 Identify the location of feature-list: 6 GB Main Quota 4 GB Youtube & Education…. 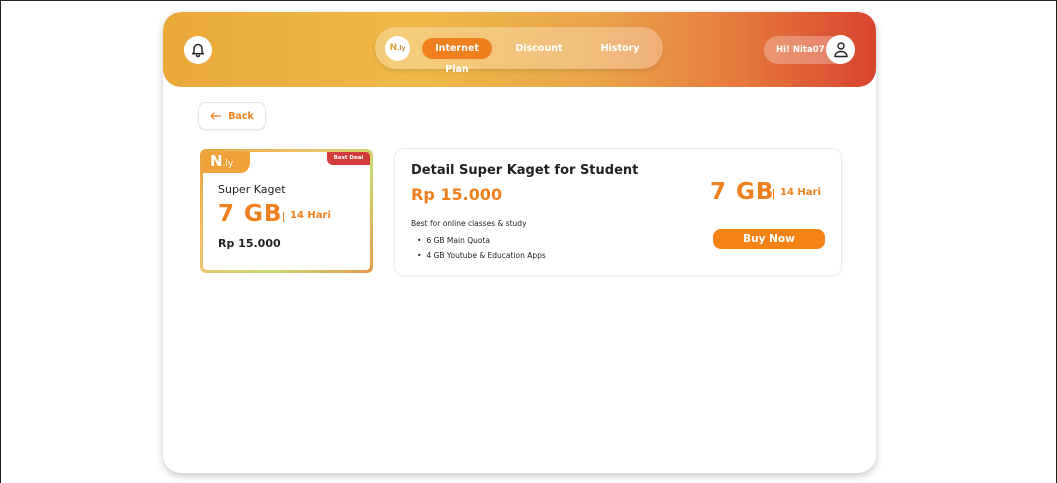
(478, 248).